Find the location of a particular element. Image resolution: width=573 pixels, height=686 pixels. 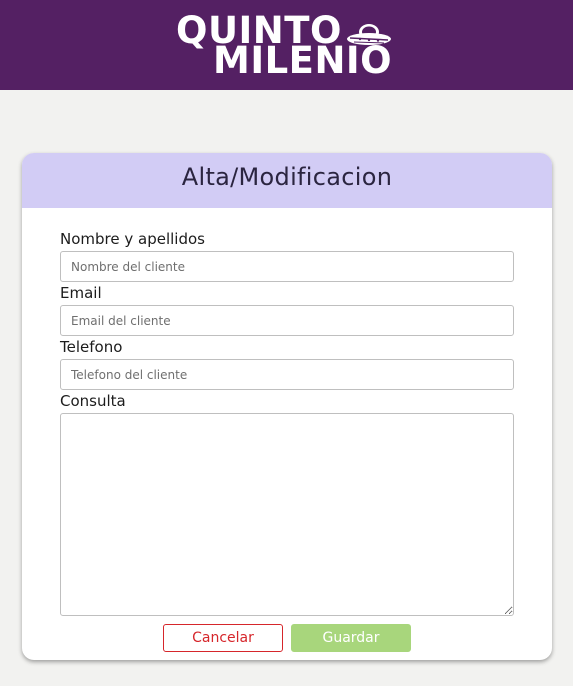

inquiry-label: Consulta is located at coordinates (93, 401).